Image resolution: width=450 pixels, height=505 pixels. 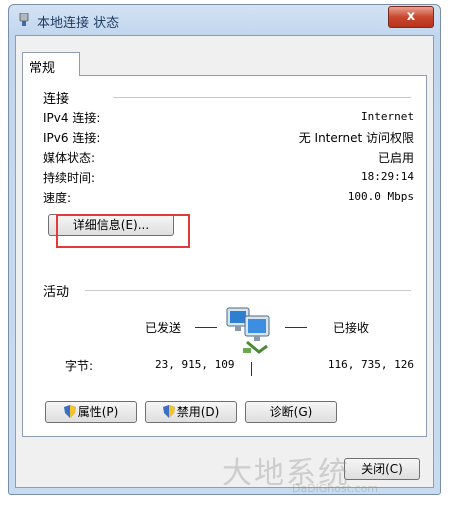 What do you see at coordinates (262, 97) in the screenshot?
I see `connection-divider` at bounding box center [262, 97].